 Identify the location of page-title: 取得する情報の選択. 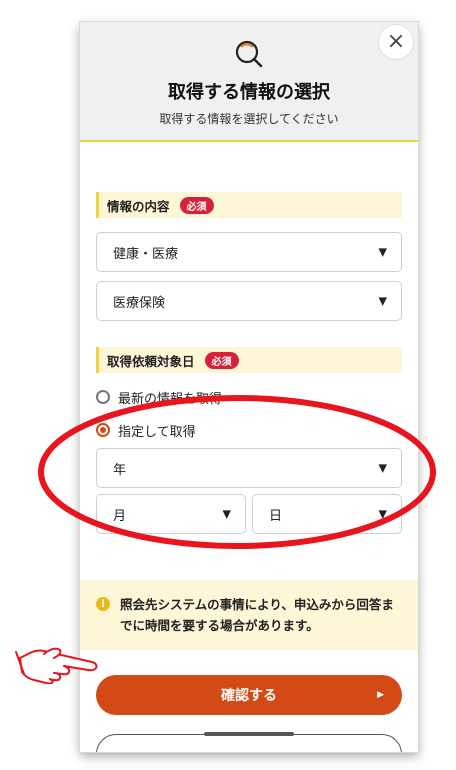
(249, 92).